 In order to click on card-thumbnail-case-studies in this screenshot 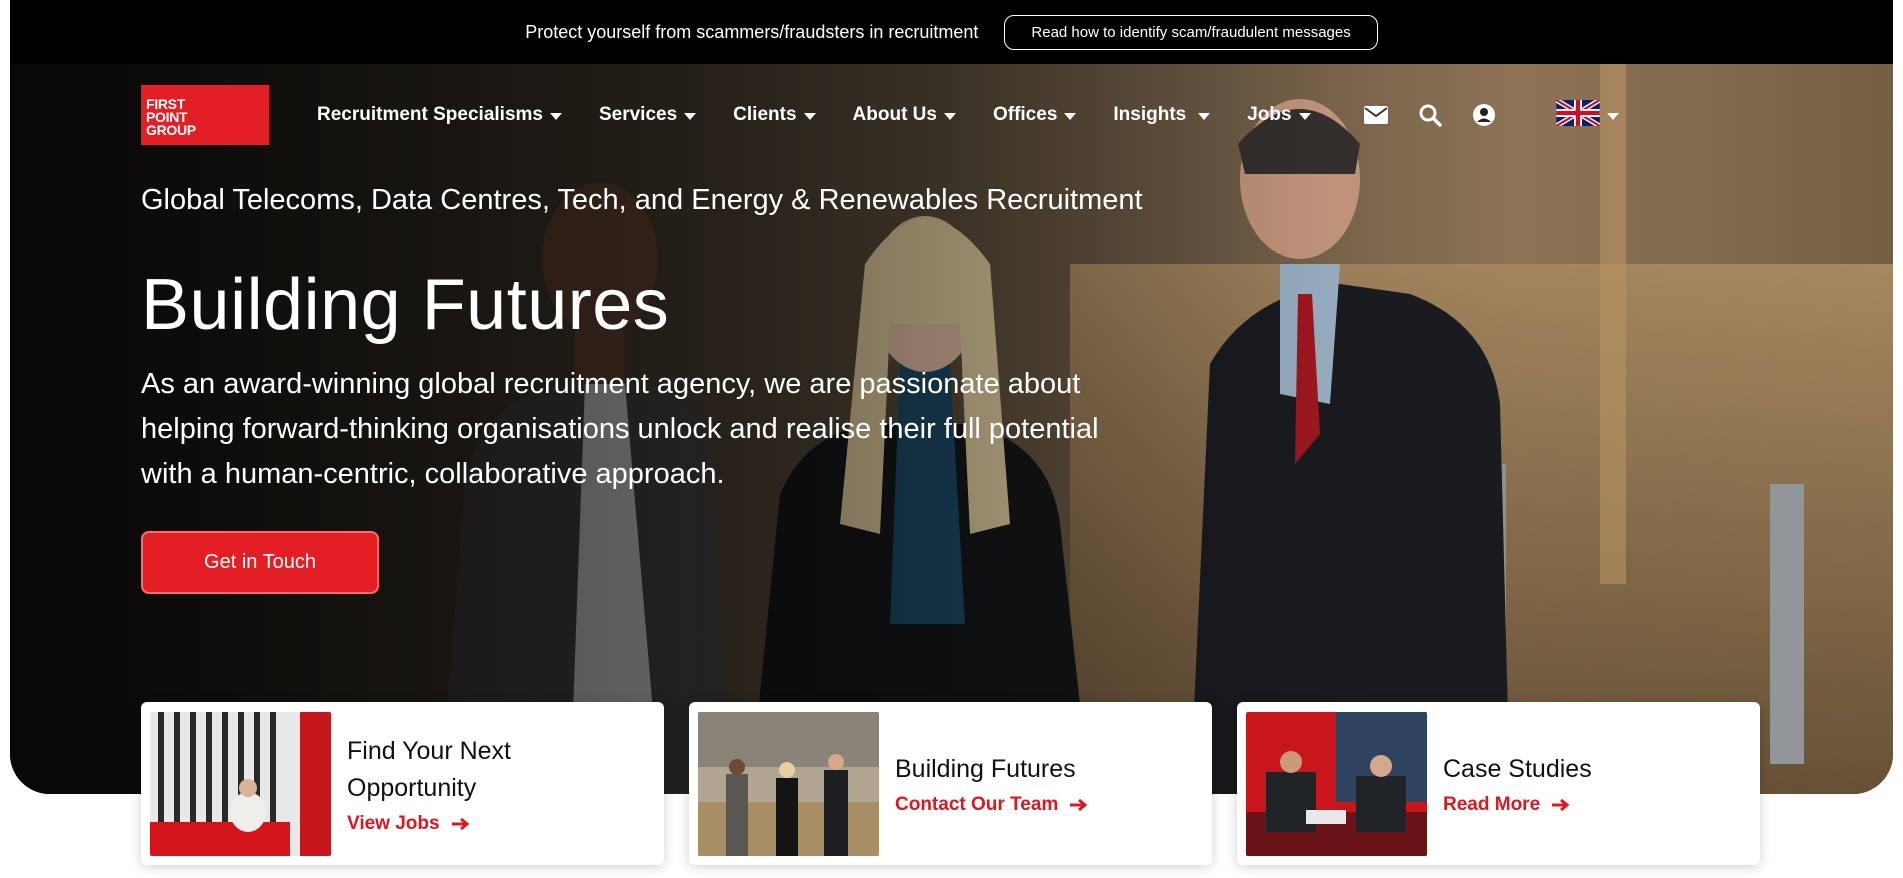, I will do `click(1336, 783)`.